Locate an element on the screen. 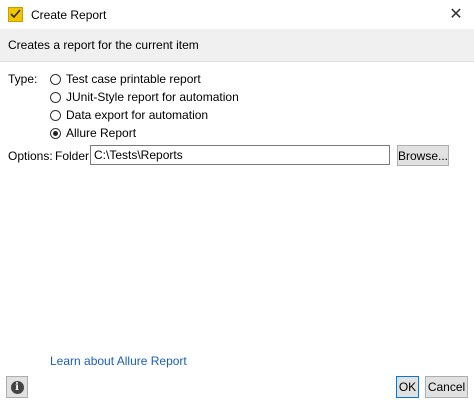 The width and height of the screenshot is (474, 402). info-icon: i is located at coordinates (17, 387).